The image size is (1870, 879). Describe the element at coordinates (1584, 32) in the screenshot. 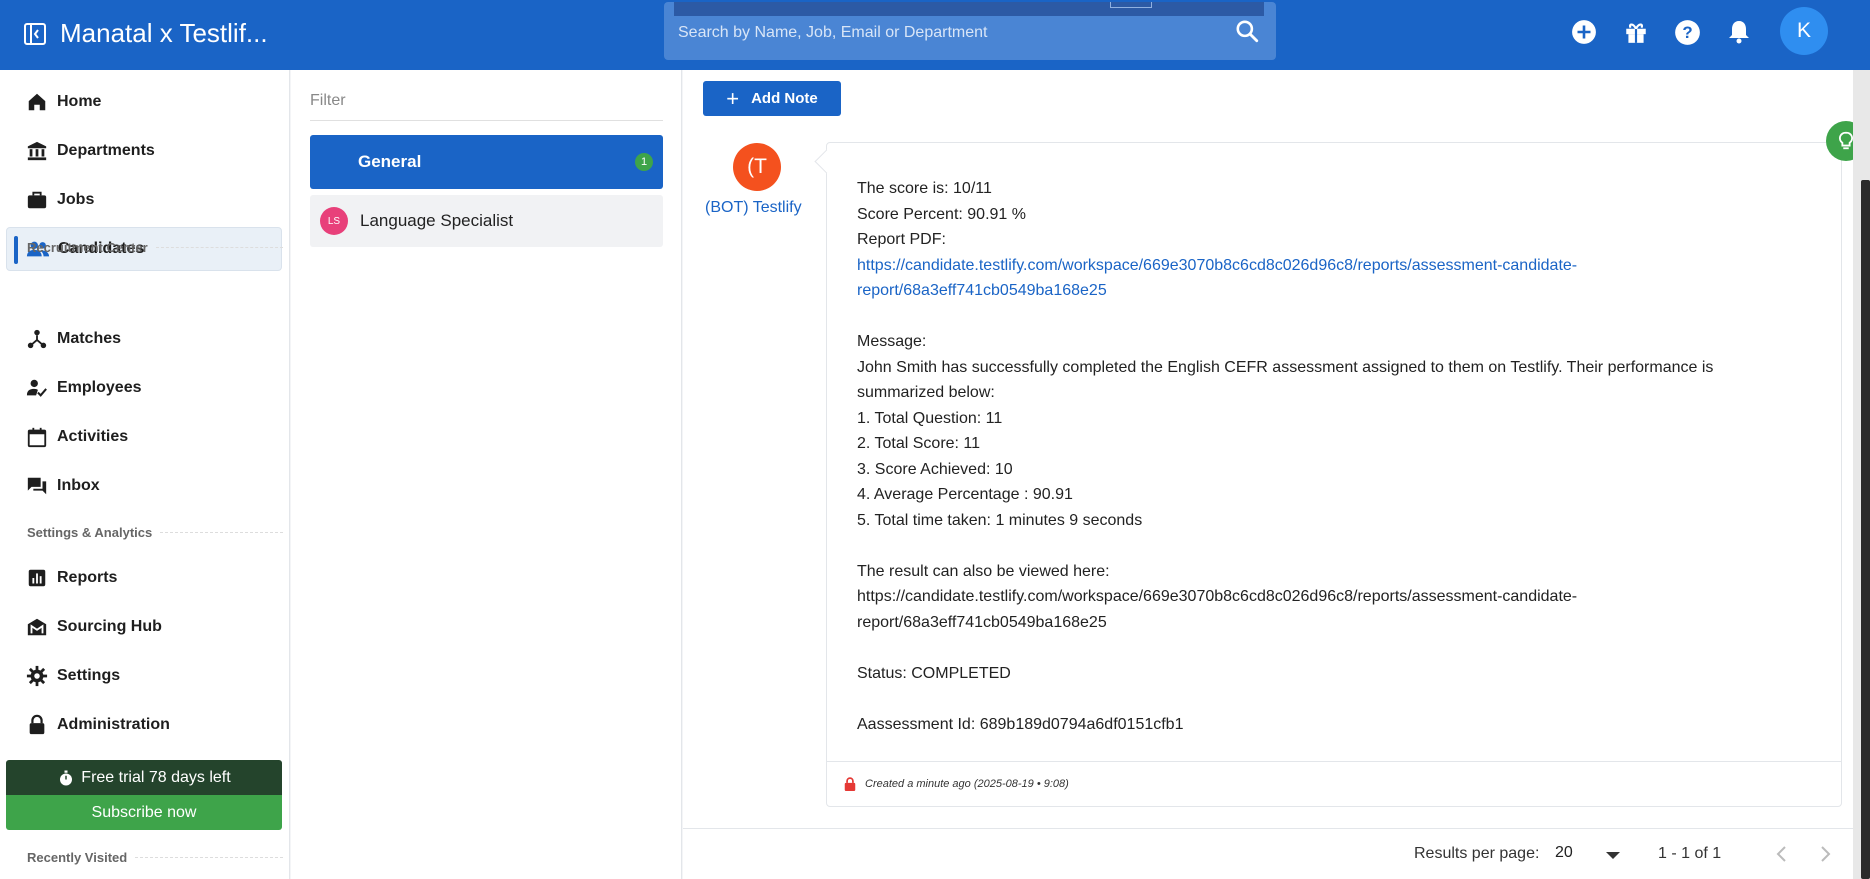

I see `add-circle-icon` at that location.